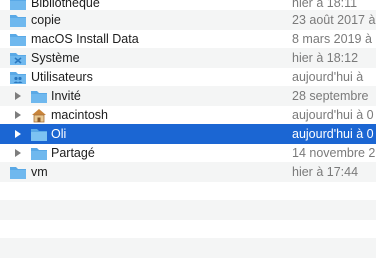  I want to click on list-item-systeme: Système hier à 18:12, so click(188, 58).